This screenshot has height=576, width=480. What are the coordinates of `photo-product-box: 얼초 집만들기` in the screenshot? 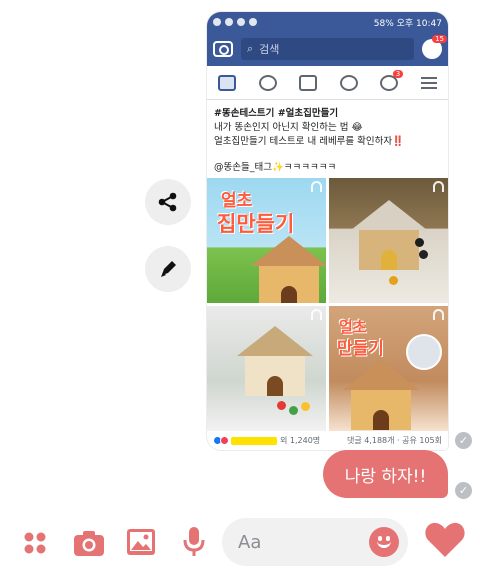 It's located at (266, 240).